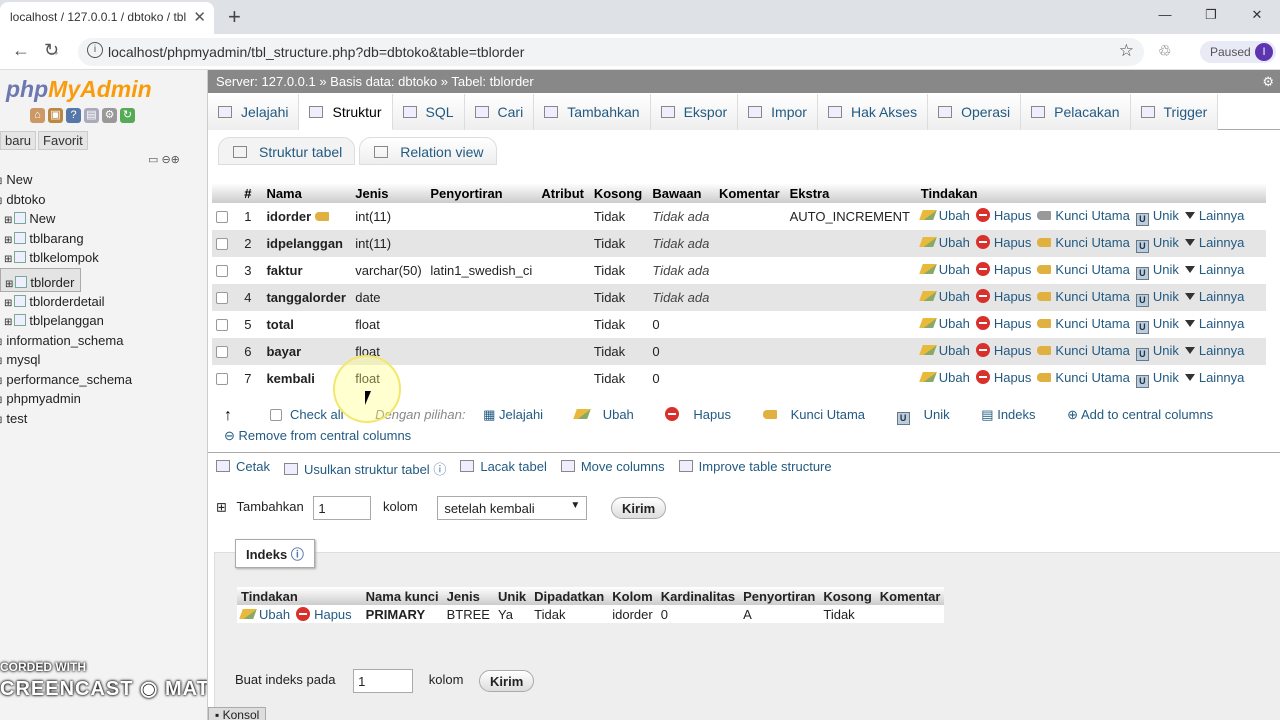 The image size is (1280, 720). I want to click on sidebar-item-tblbarang: ⊞ tblbarang, so click(103, 239).